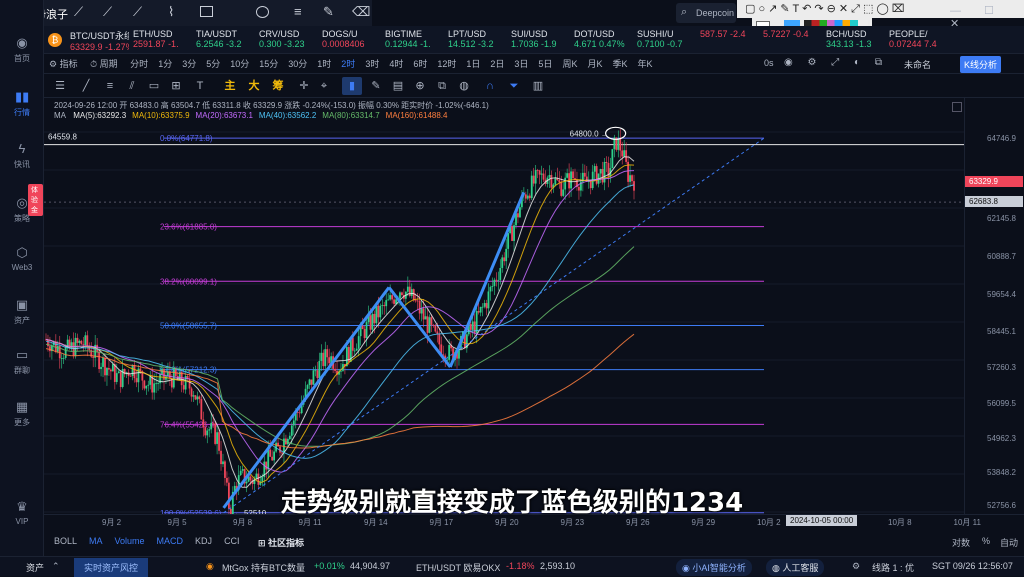 The width and height of the screenshot is (1024, 577). What do you see at coordinates (171, 12) in the screenshot?
I see `path-icon: ⌇` at bounding box center [171, 12].